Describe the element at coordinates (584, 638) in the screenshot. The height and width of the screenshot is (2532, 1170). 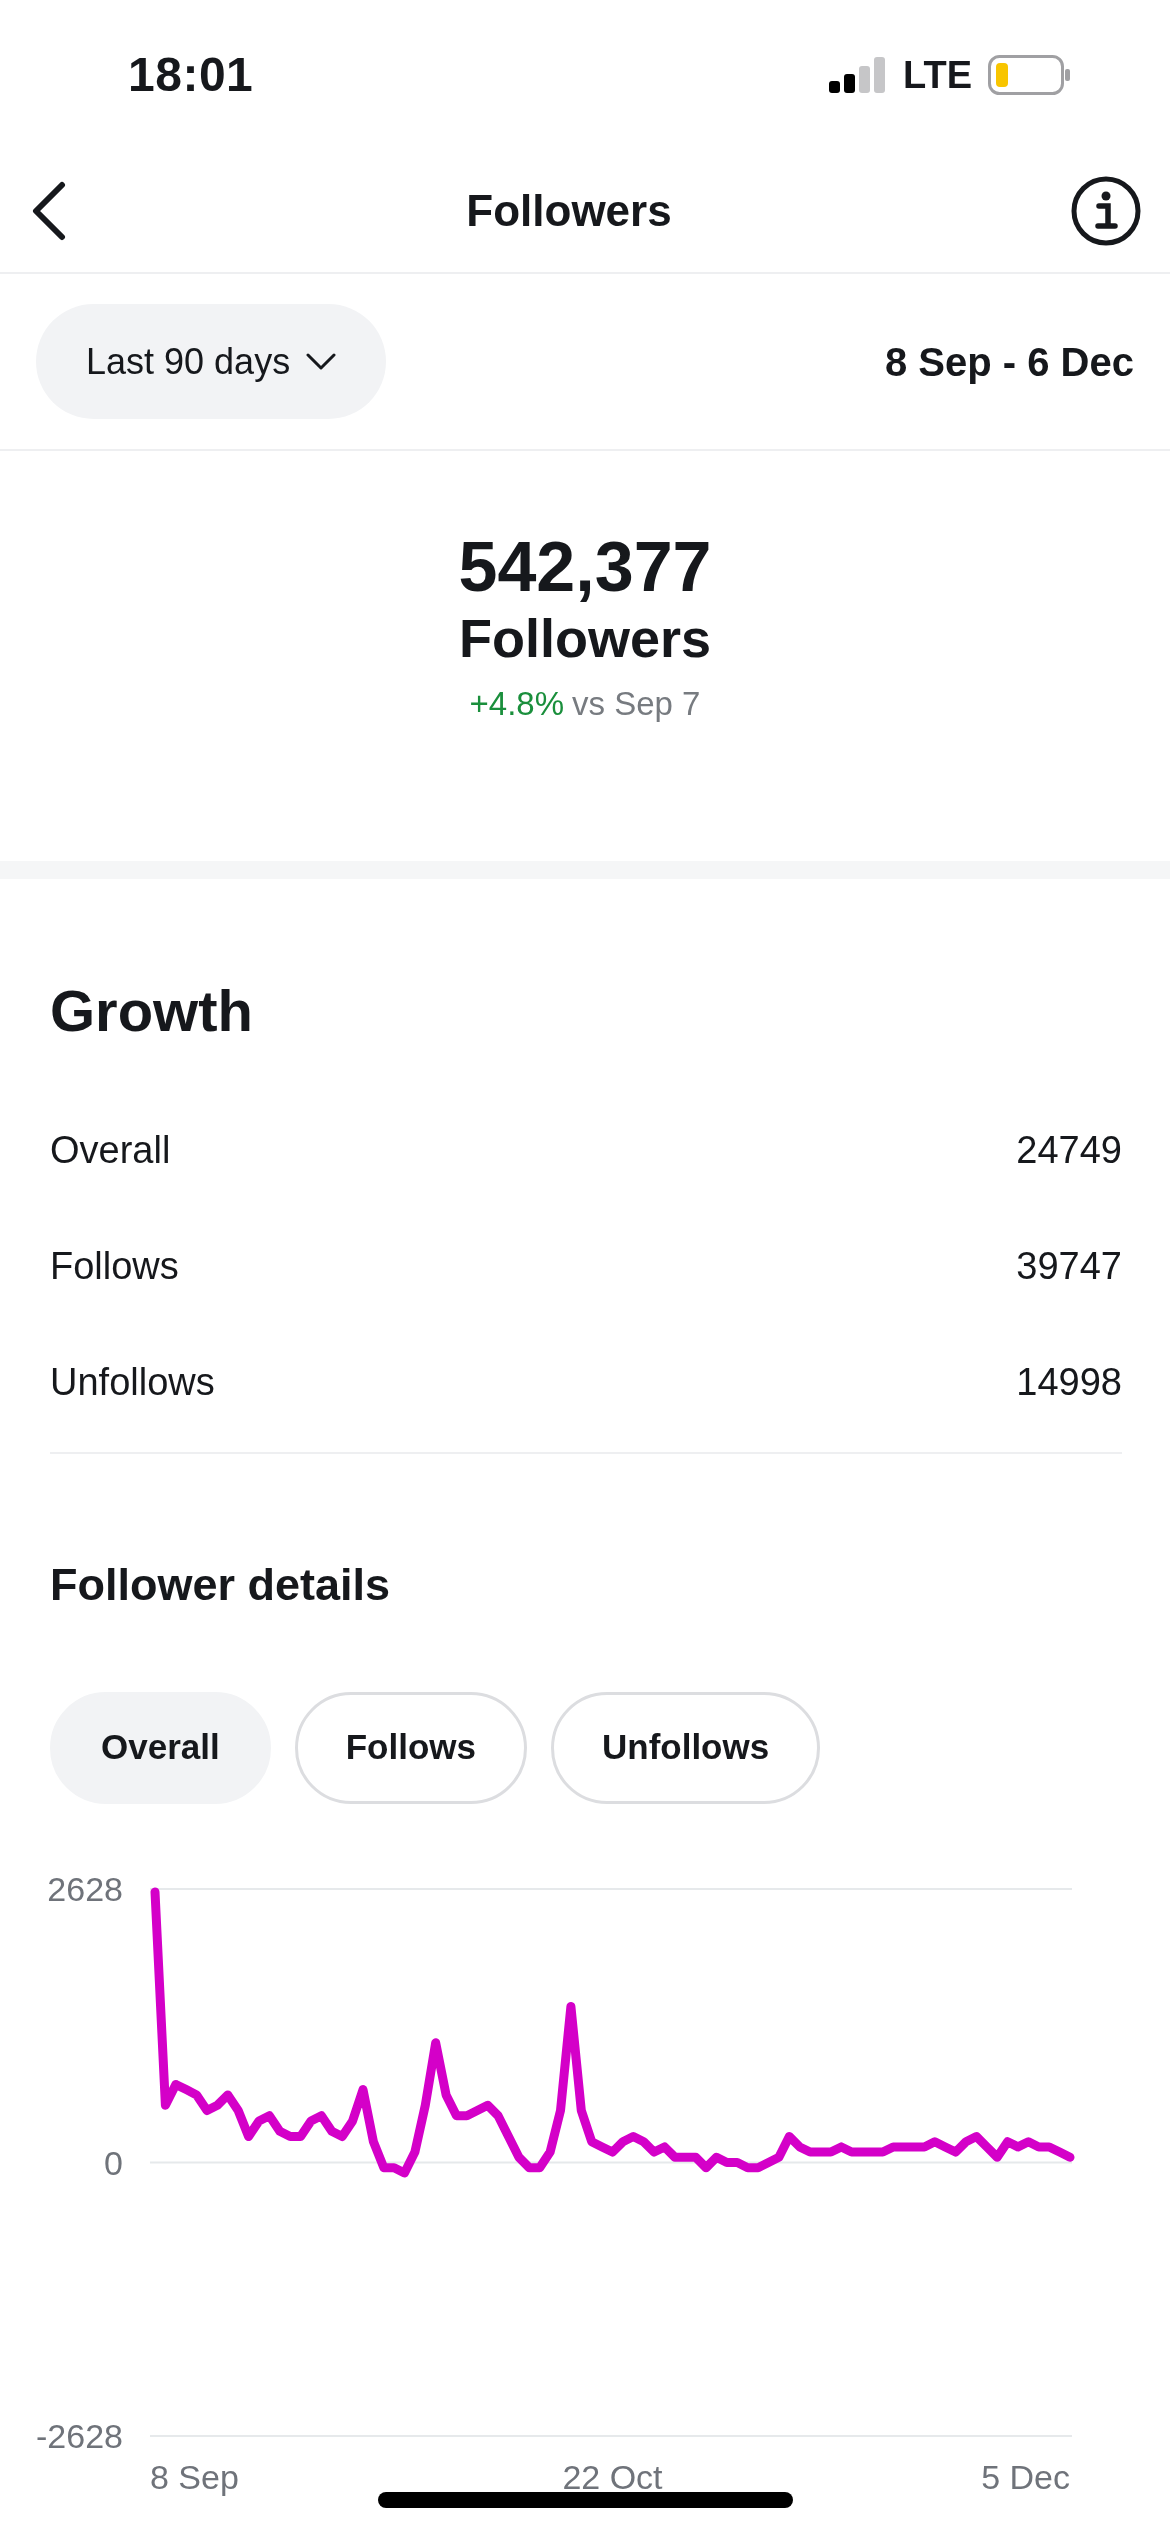
I see `follower-label: Followers` at that location.